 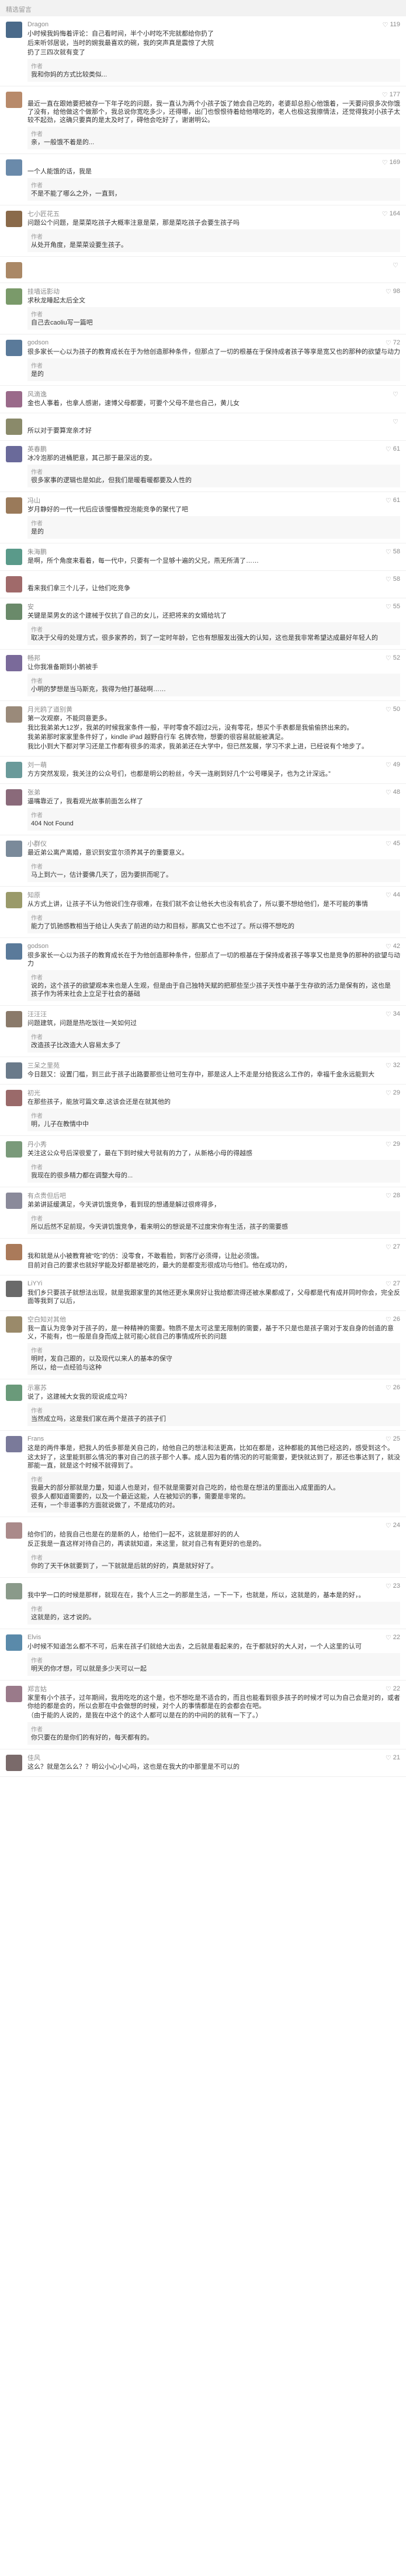 What do you see at coordinates (34, 1093) in the screenshot?
I see `username: 初光` at bounding box center [34, 1093].